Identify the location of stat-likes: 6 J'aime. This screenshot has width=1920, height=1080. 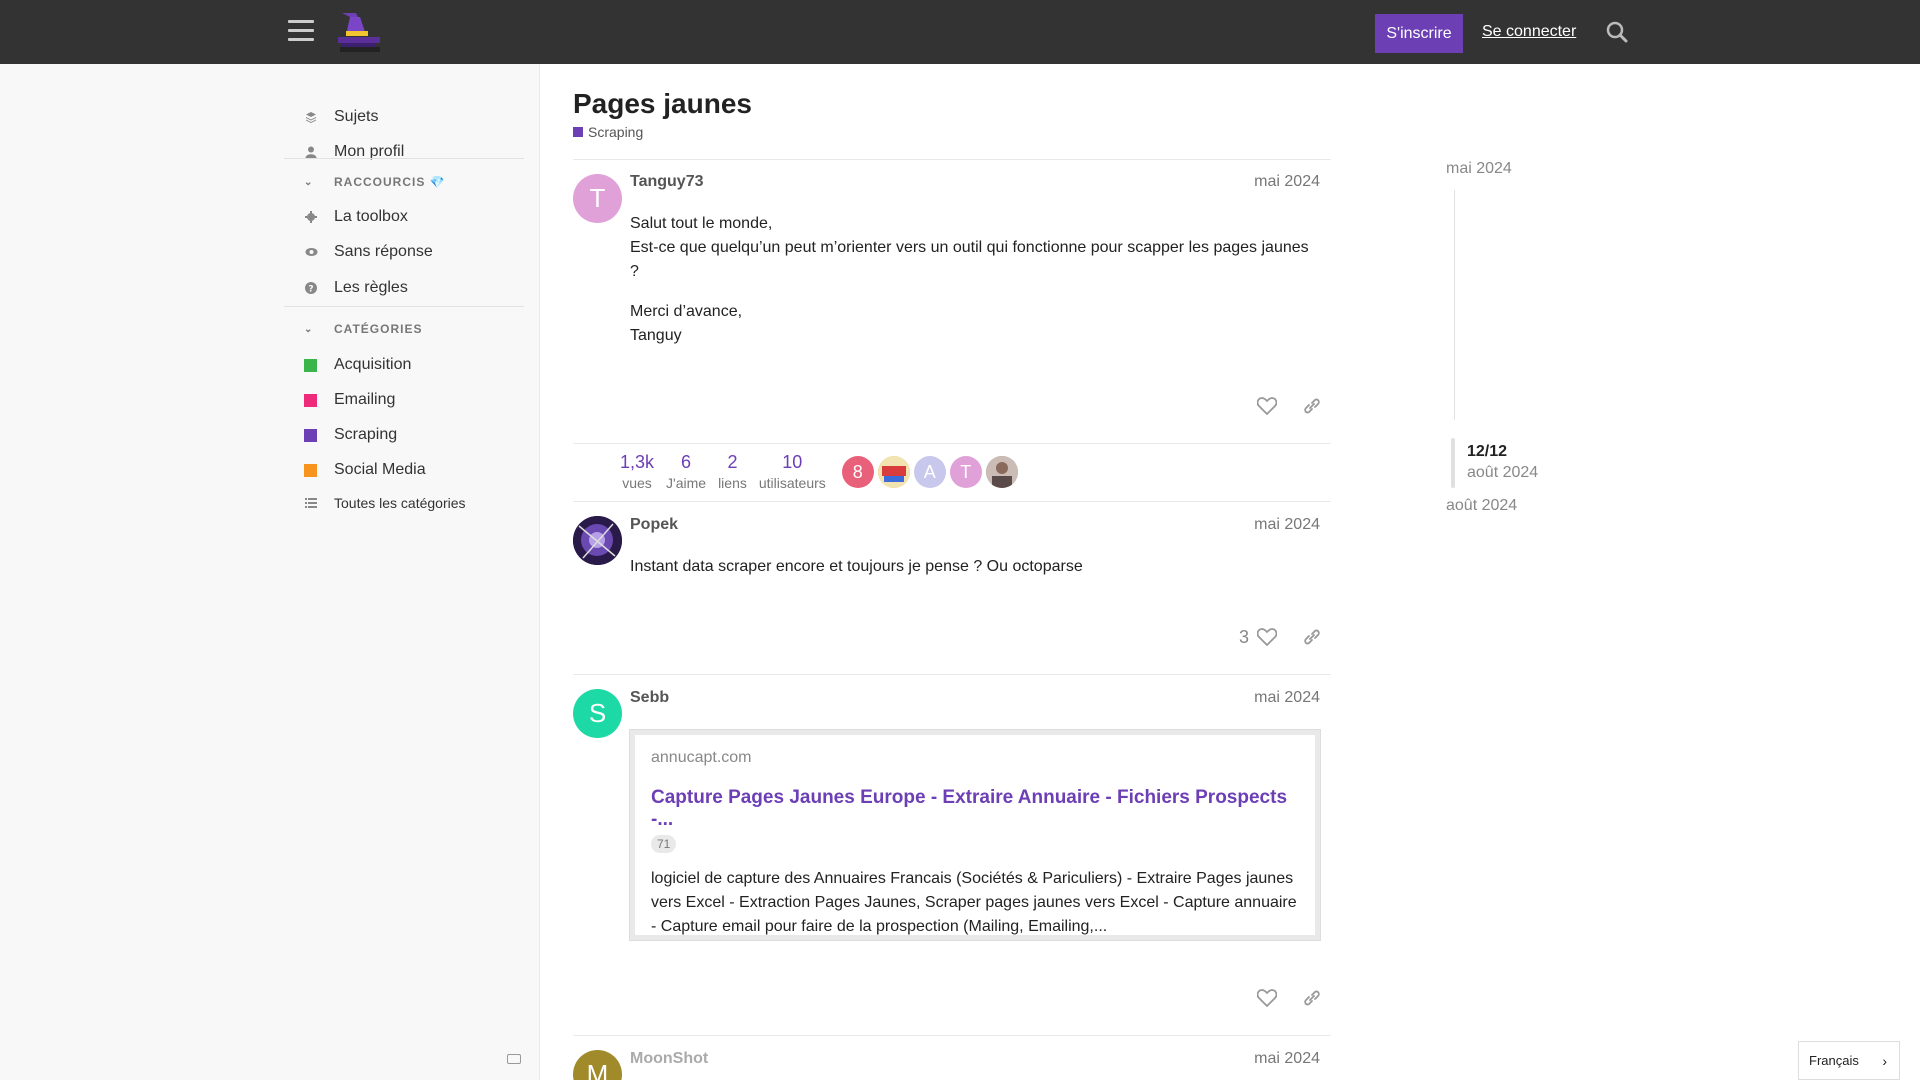
(686, 471).